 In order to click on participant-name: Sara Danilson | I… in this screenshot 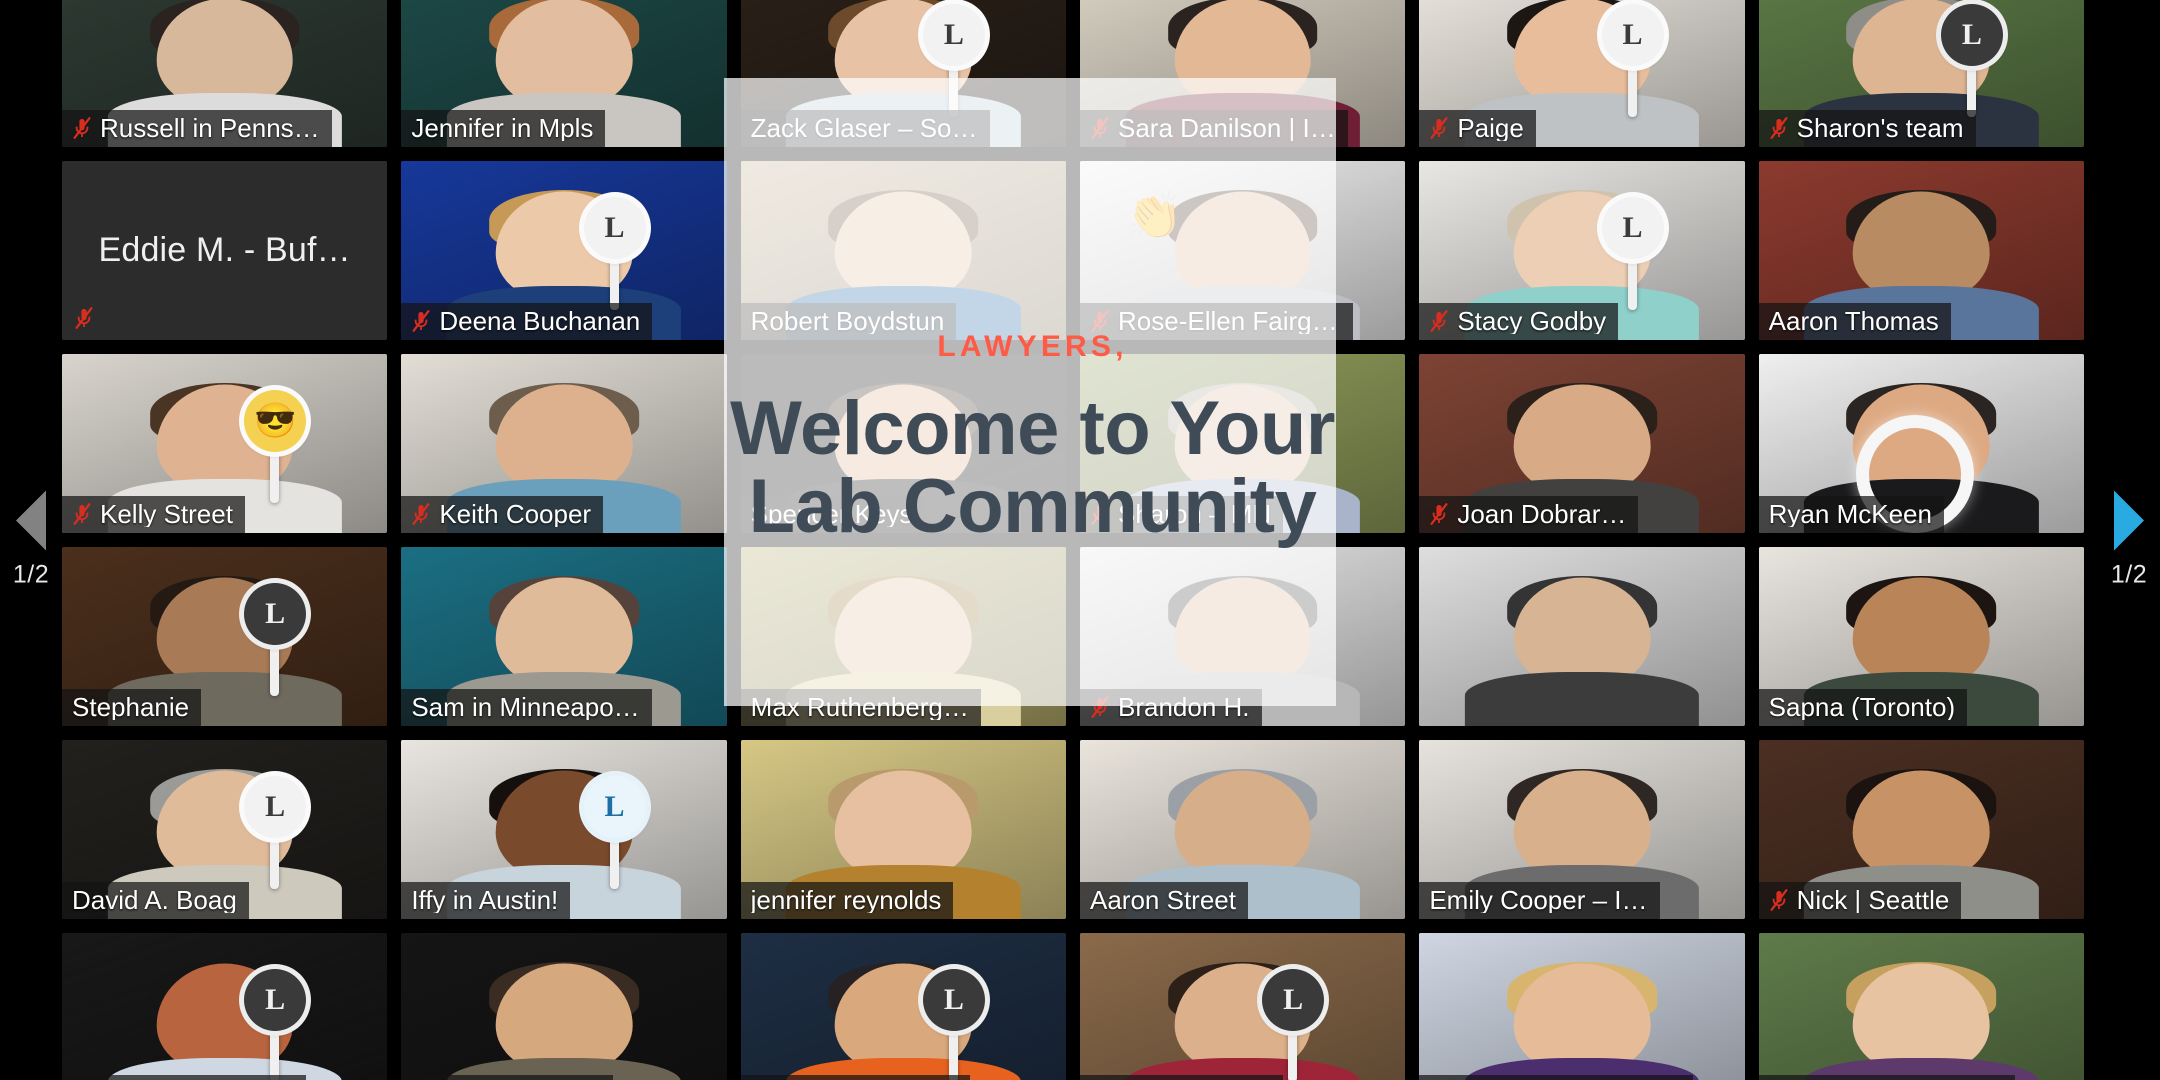, I will do `click(1227, 128)`.